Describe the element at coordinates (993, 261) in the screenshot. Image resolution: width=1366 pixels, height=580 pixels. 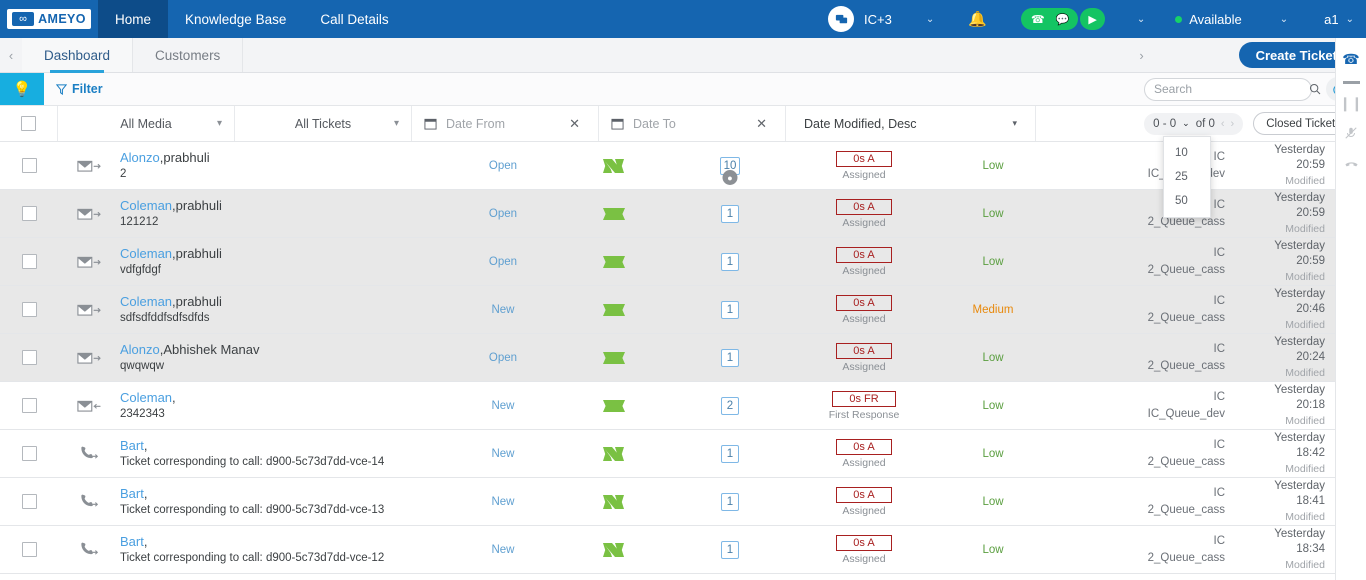
I see `priority-label: Low` at that location.